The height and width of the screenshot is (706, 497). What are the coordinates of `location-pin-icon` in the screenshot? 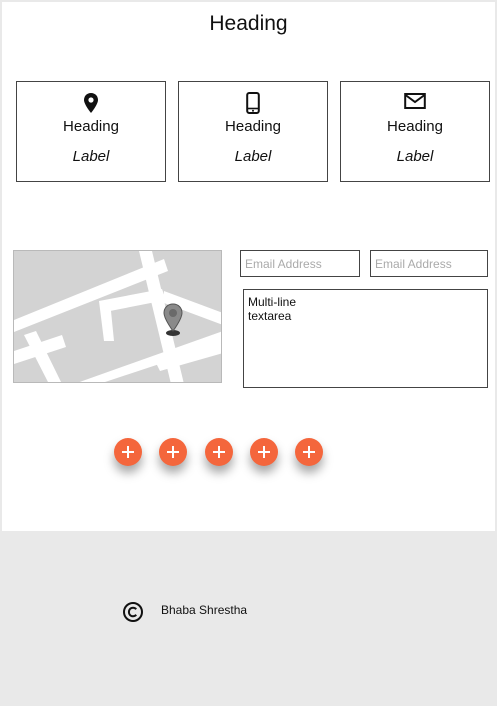 It's located at (91, 103).